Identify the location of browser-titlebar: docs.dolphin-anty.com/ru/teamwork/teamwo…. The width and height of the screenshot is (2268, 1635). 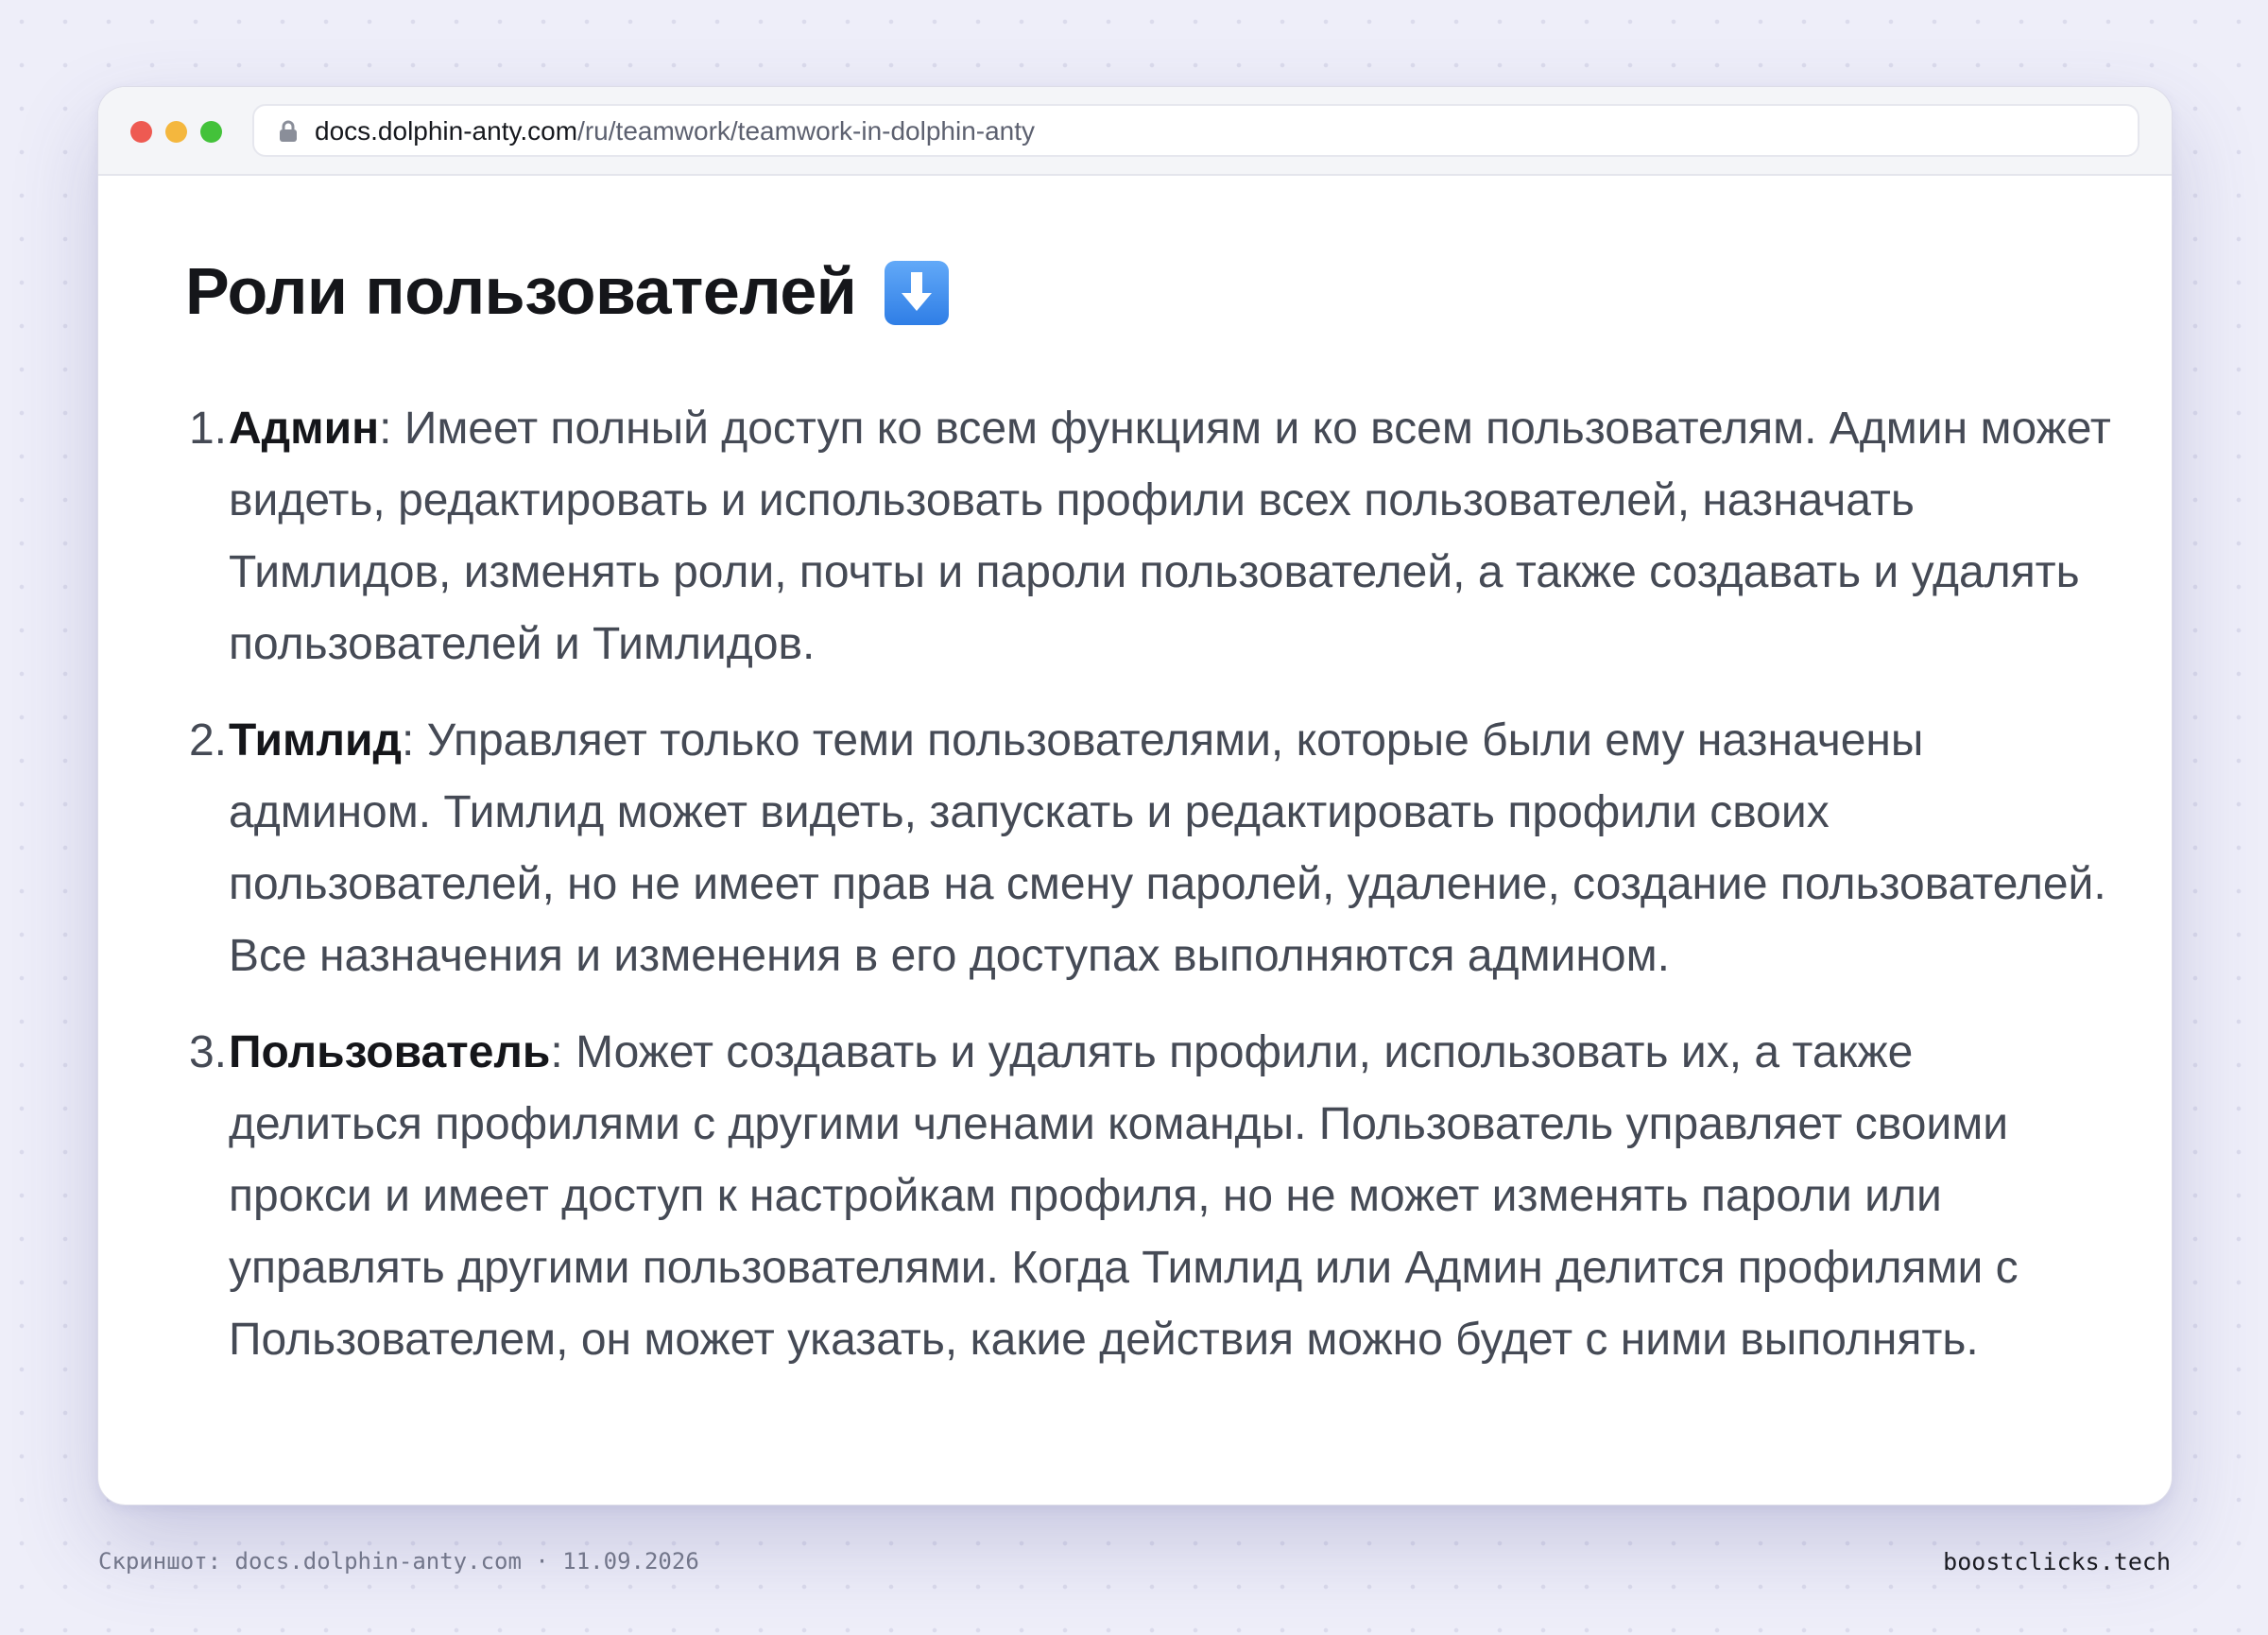
(1135, 131).